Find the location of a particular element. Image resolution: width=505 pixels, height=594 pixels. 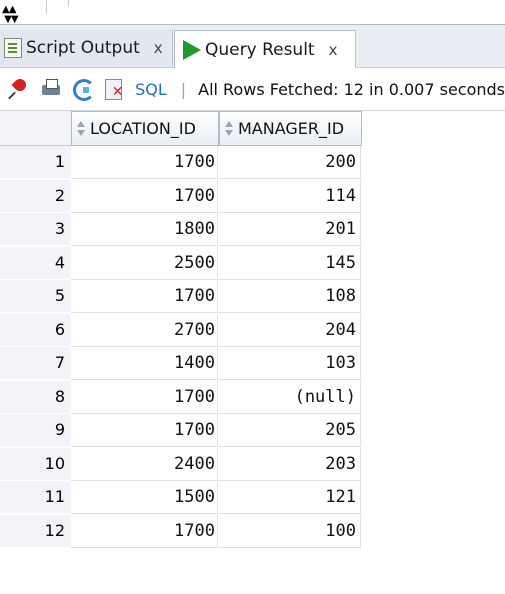

table-row: 5 1700 108 is located at coordinates (181, 296).